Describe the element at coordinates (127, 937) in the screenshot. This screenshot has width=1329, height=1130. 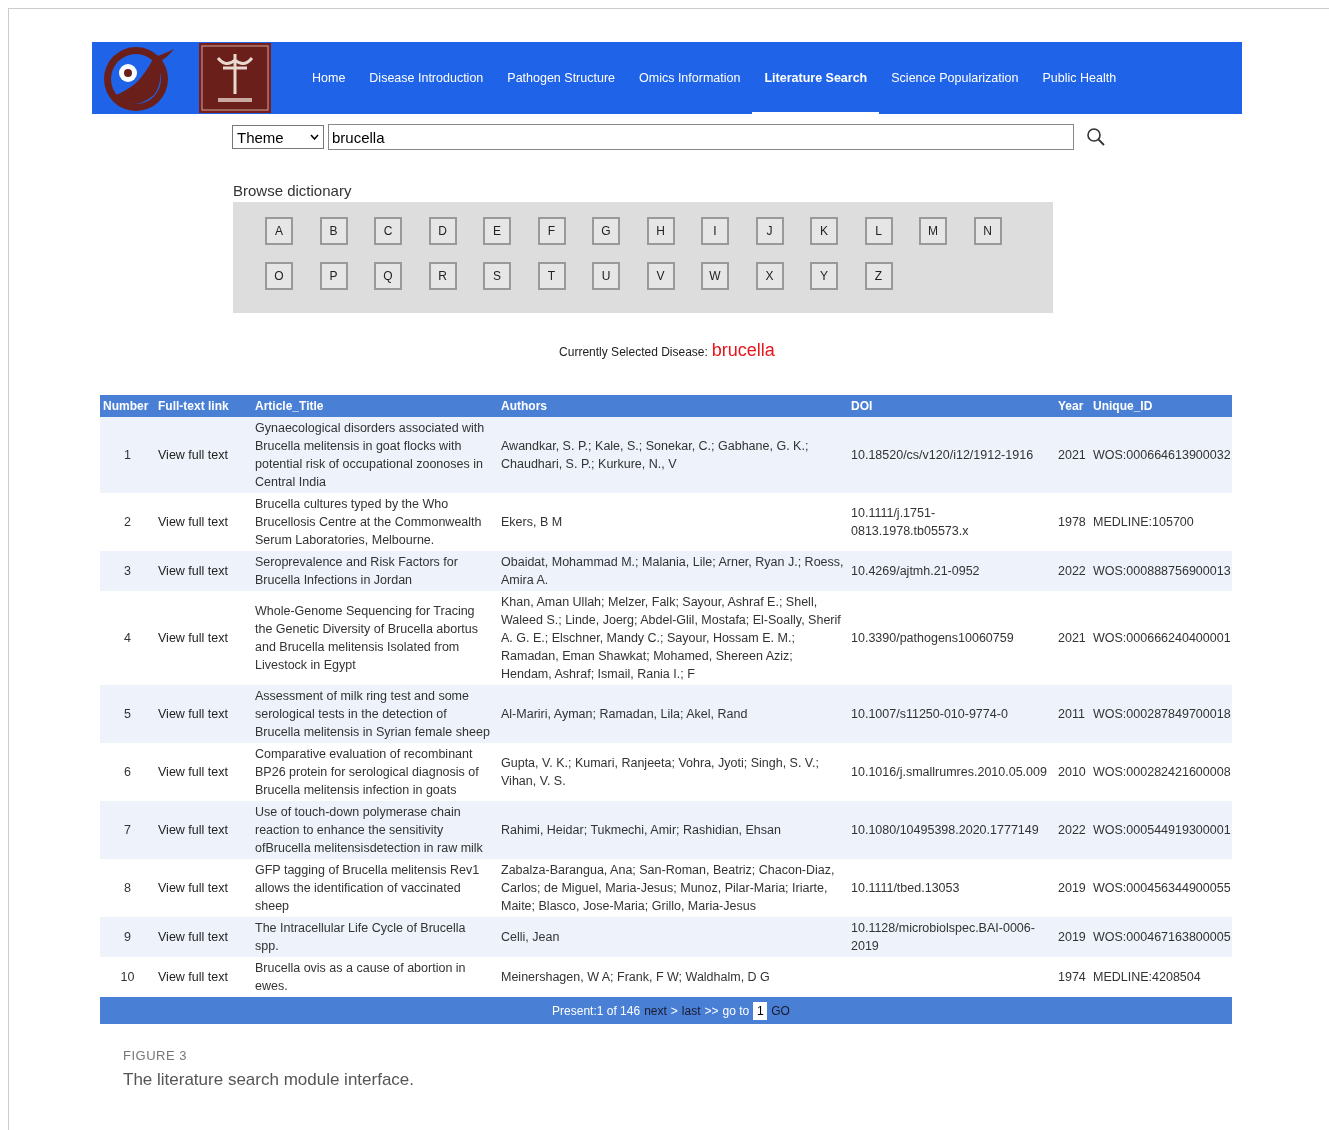
I see `number-cell: 9` at that location.